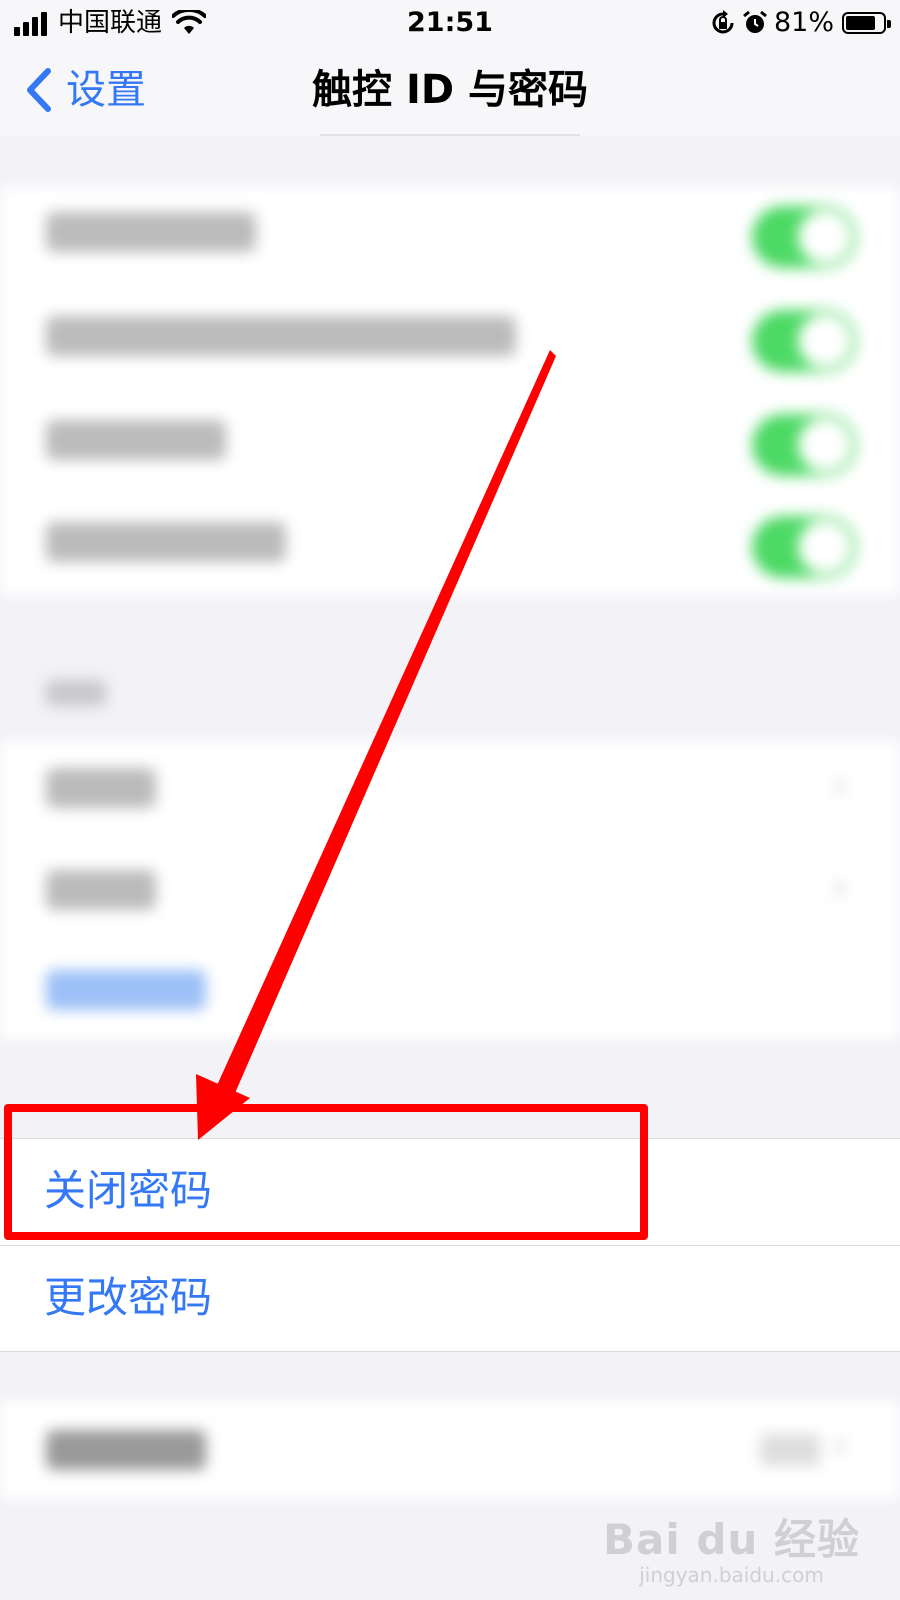  What do you see at coordinates (731, 1575) in the screenshot?
I see `watermark-url: jingyan.baidu.com` at bounding box center [731, 1575].